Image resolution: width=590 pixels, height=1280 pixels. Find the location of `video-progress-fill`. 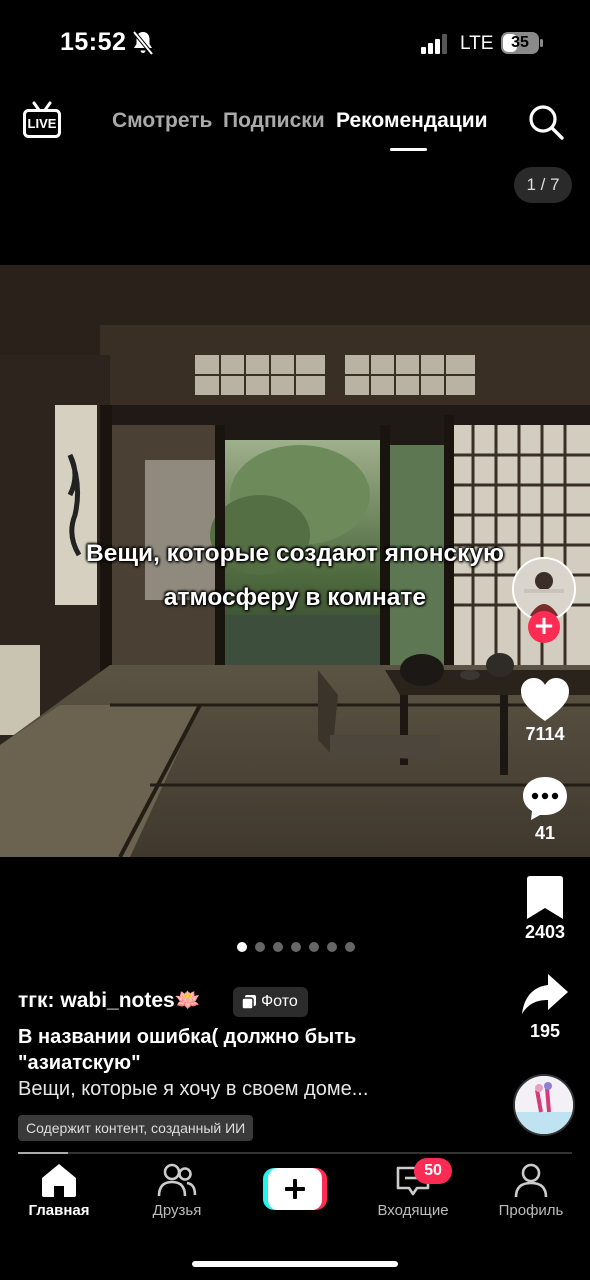

video-progress-fill is located at coordinates (43, 1153).